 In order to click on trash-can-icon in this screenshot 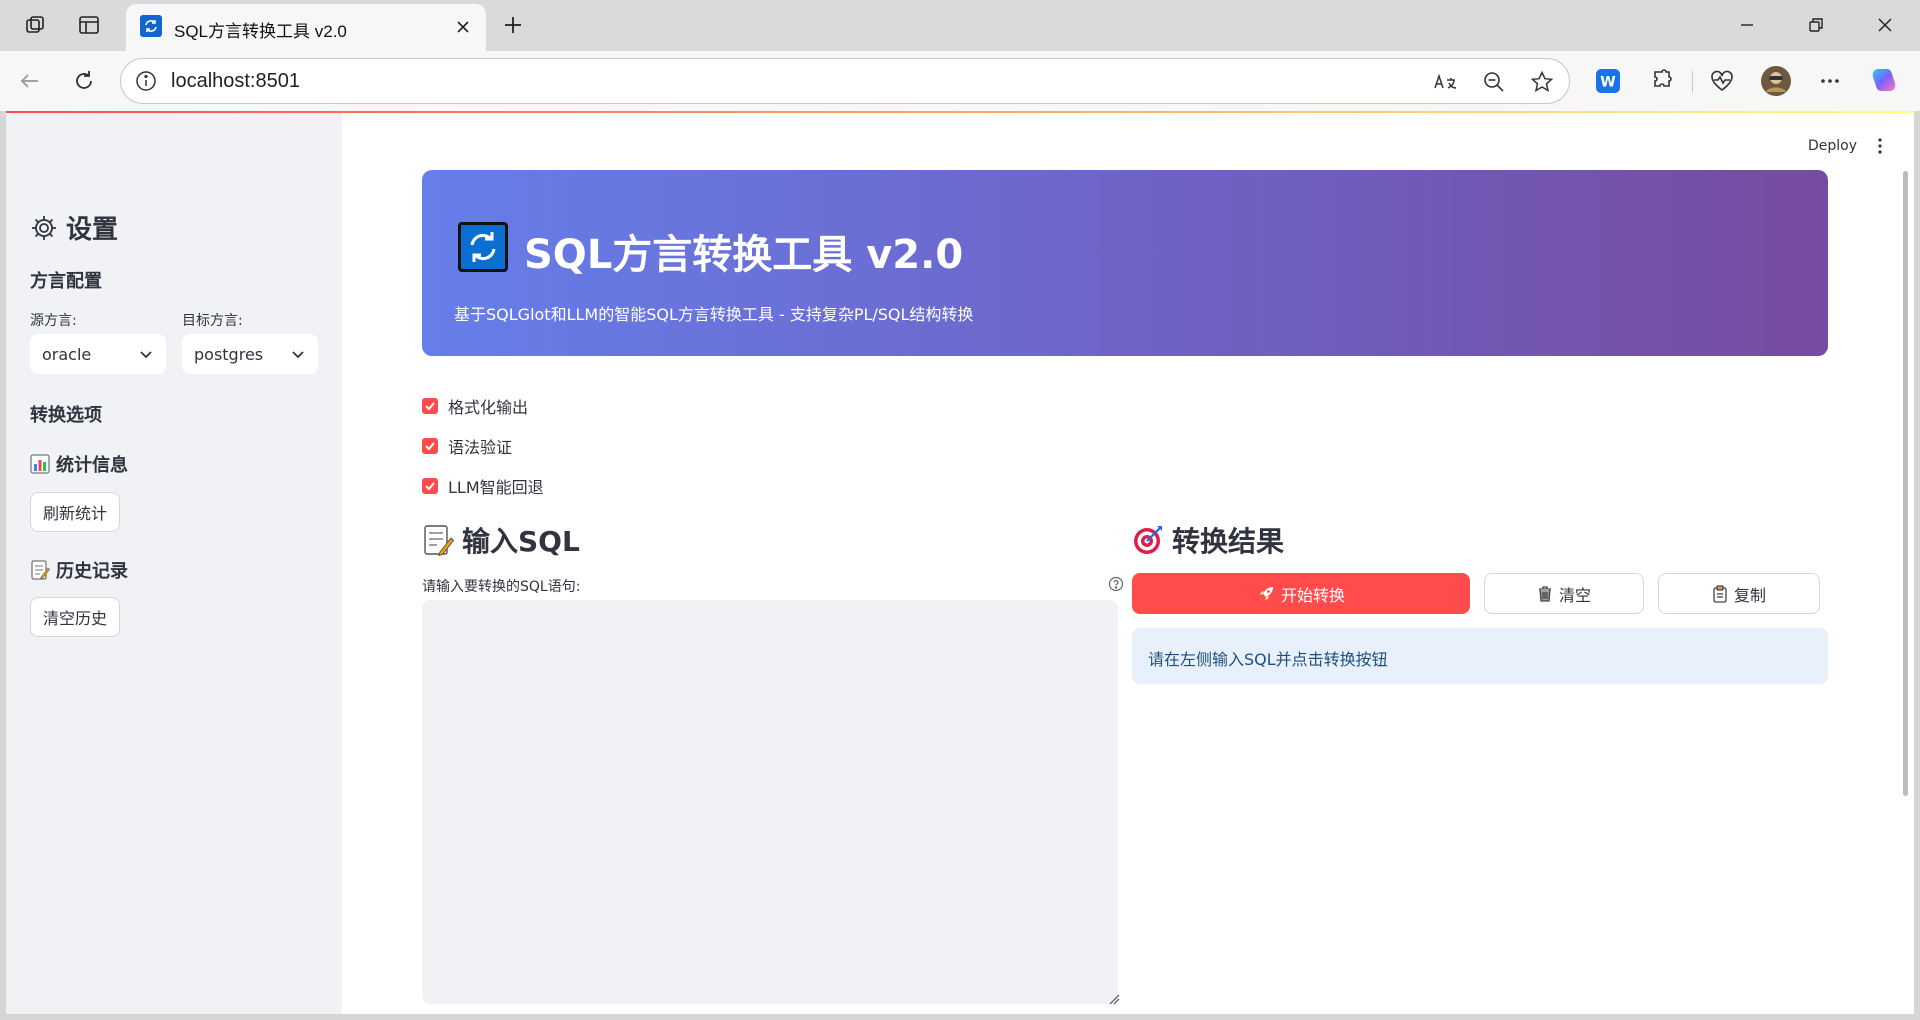, I will do `click(1544, 593)`.